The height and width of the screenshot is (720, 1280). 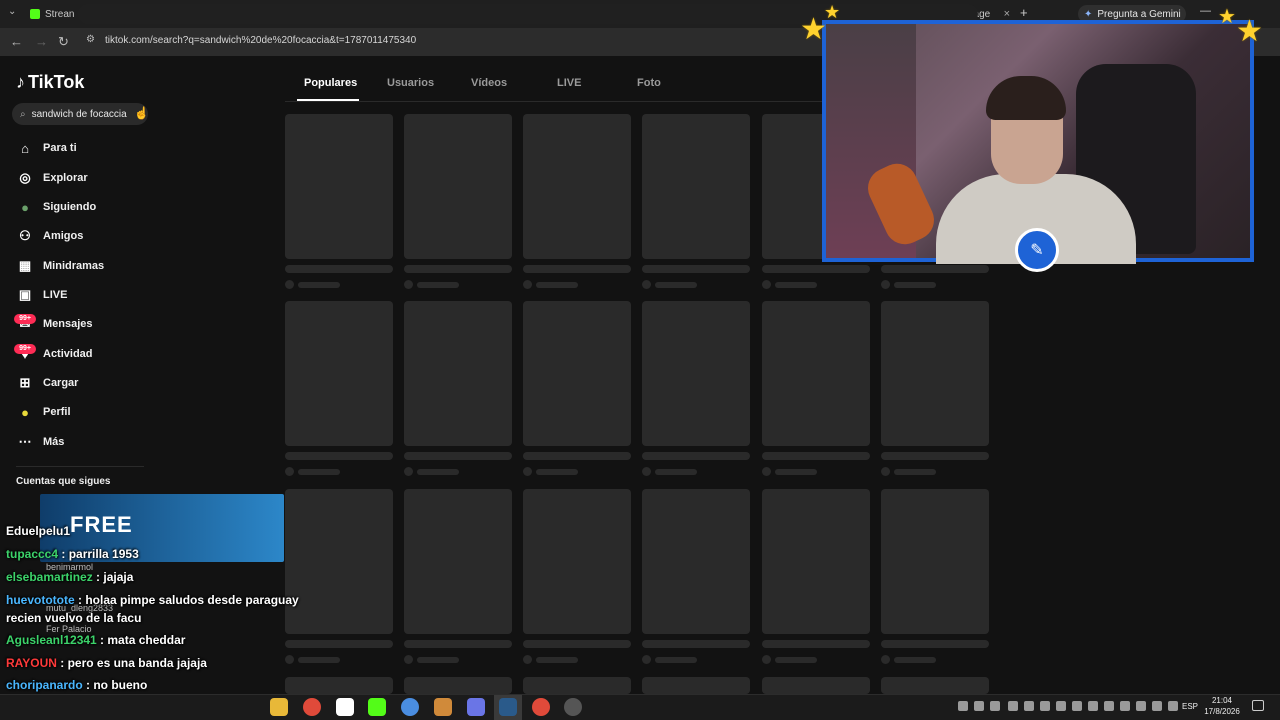 What do you see at coordinates (1190, 706) in the screenshot?
I see `language-indicator: ESP` at bounding box center [1190, 706].